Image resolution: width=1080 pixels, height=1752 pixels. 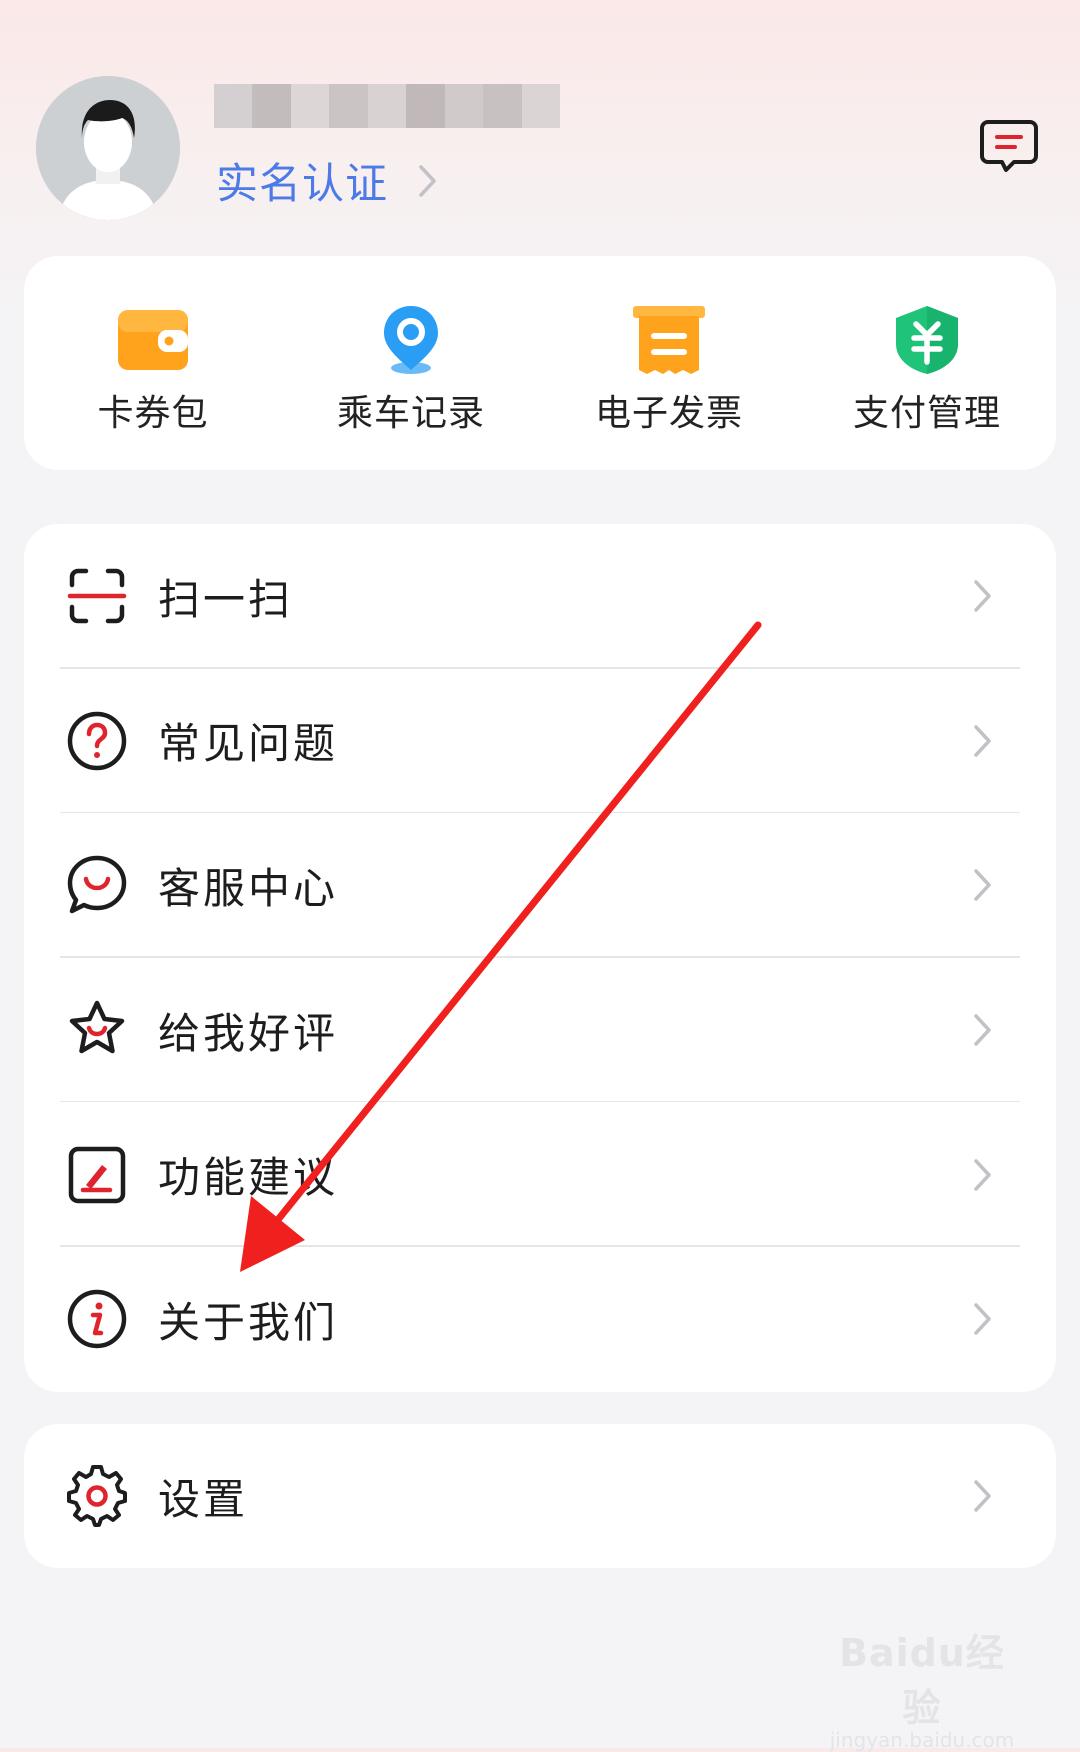 I want to click on quick-item-wallet: 卡券包, so click(x=153, y=363).